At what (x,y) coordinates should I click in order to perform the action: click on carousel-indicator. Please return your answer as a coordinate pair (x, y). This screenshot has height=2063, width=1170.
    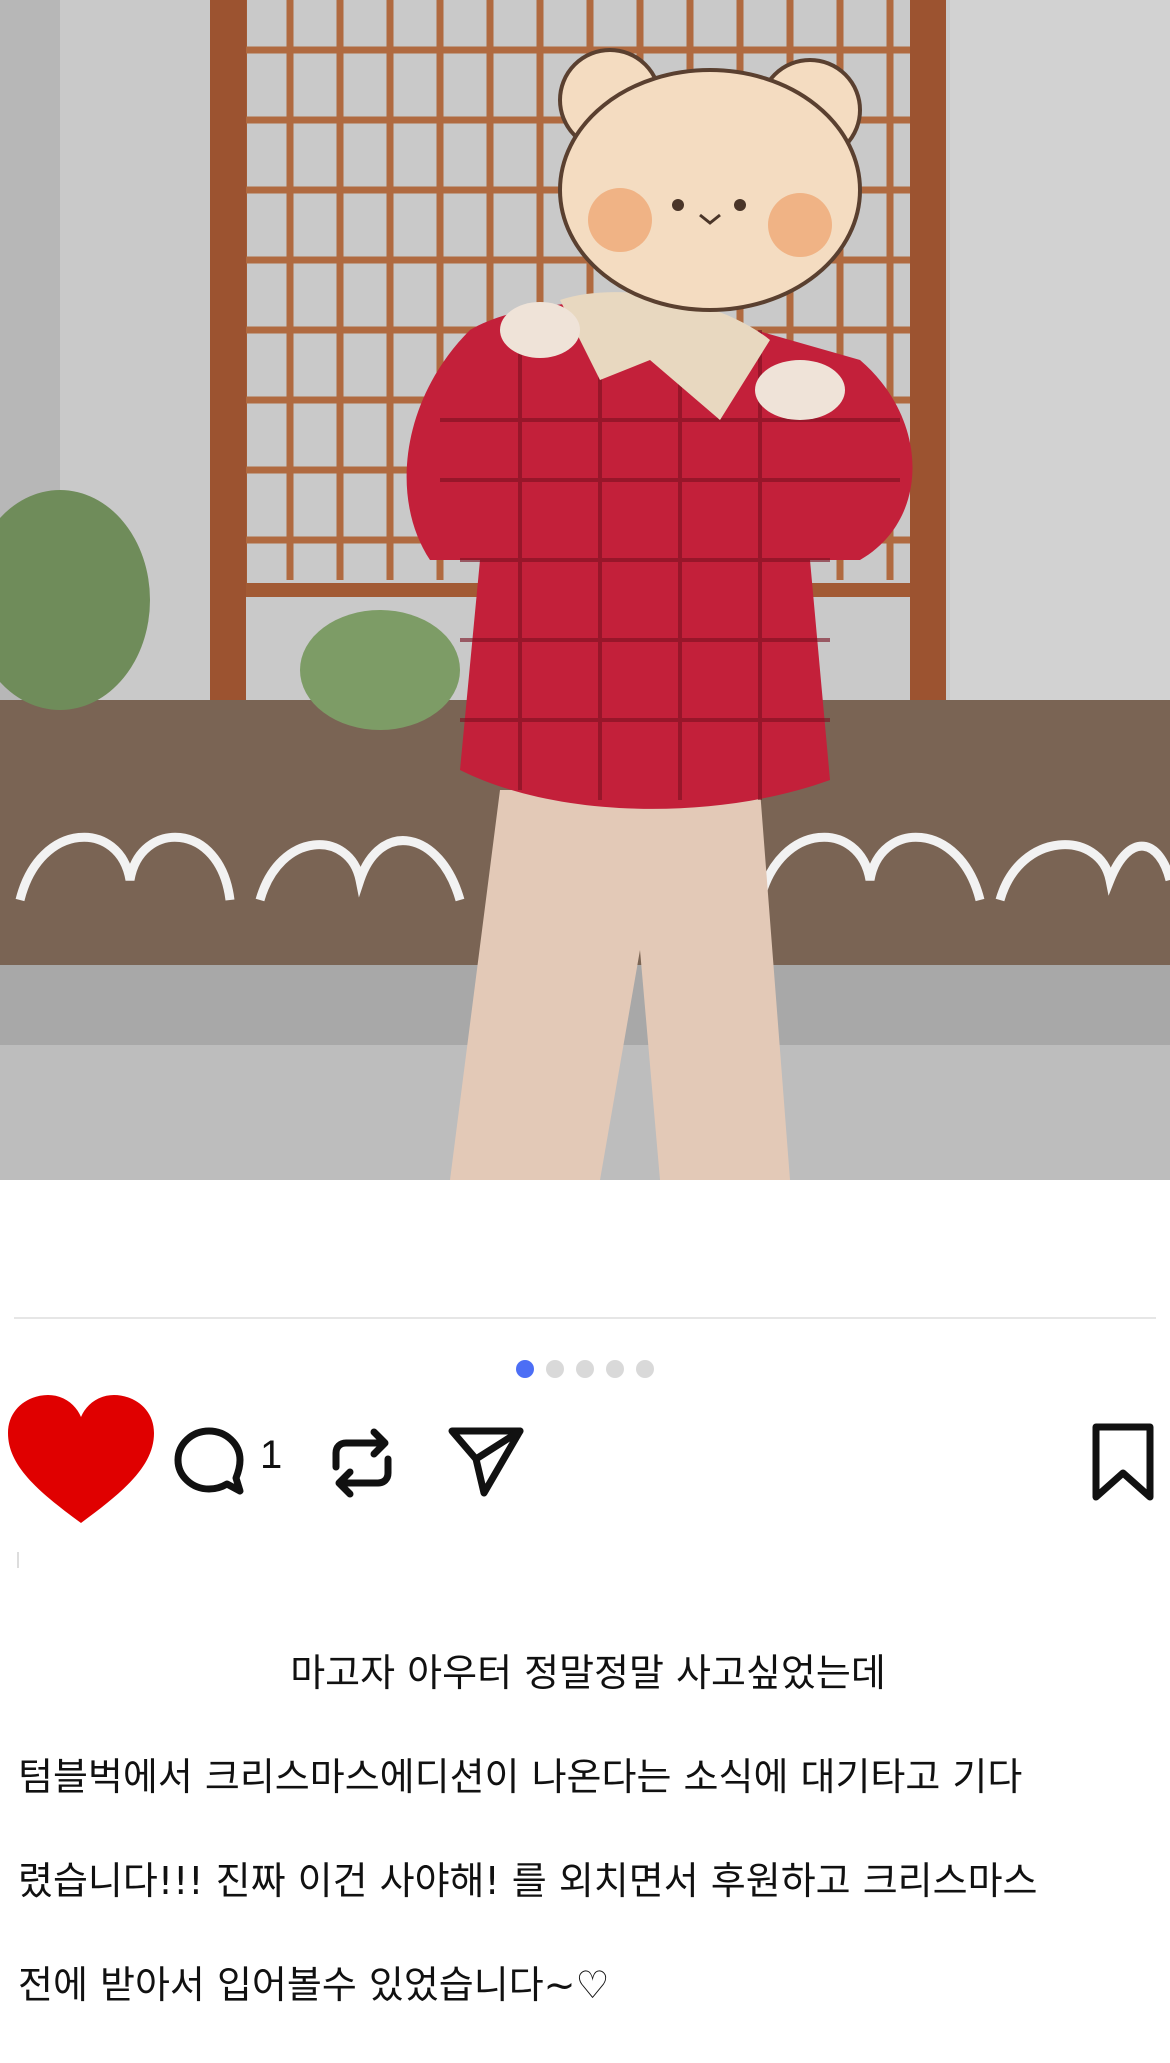
    Looking at the image, I should click on (585, 1369).